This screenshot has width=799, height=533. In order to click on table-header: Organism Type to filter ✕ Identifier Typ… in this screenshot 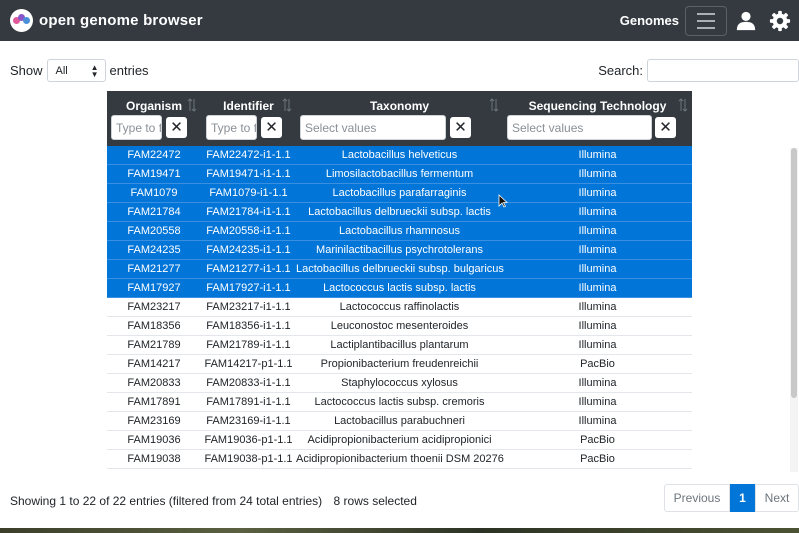, I will do `click(399, 118)`.